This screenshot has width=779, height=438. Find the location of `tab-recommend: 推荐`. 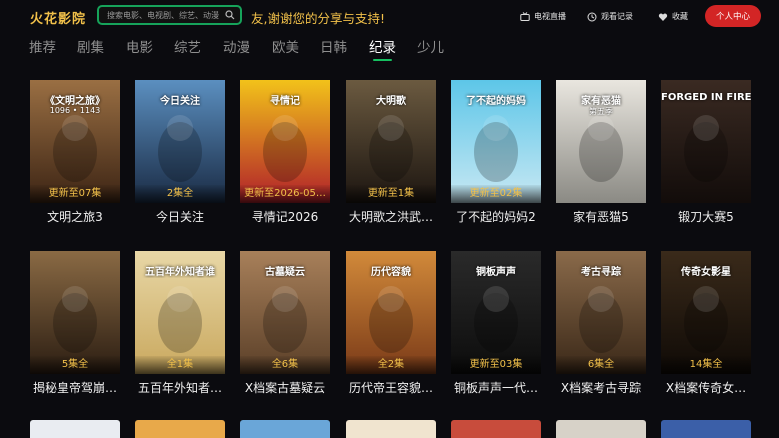

tab-recommend: 推荐 is located at coordinates (42, 46).